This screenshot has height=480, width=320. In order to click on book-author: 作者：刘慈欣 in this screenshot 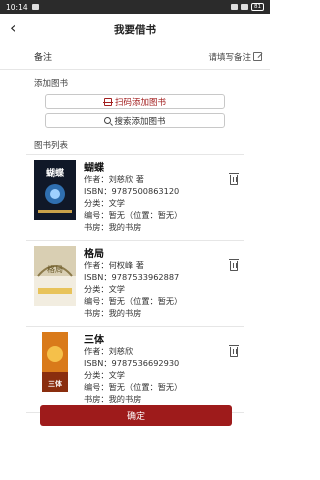, I will do `click(109, 351)`.